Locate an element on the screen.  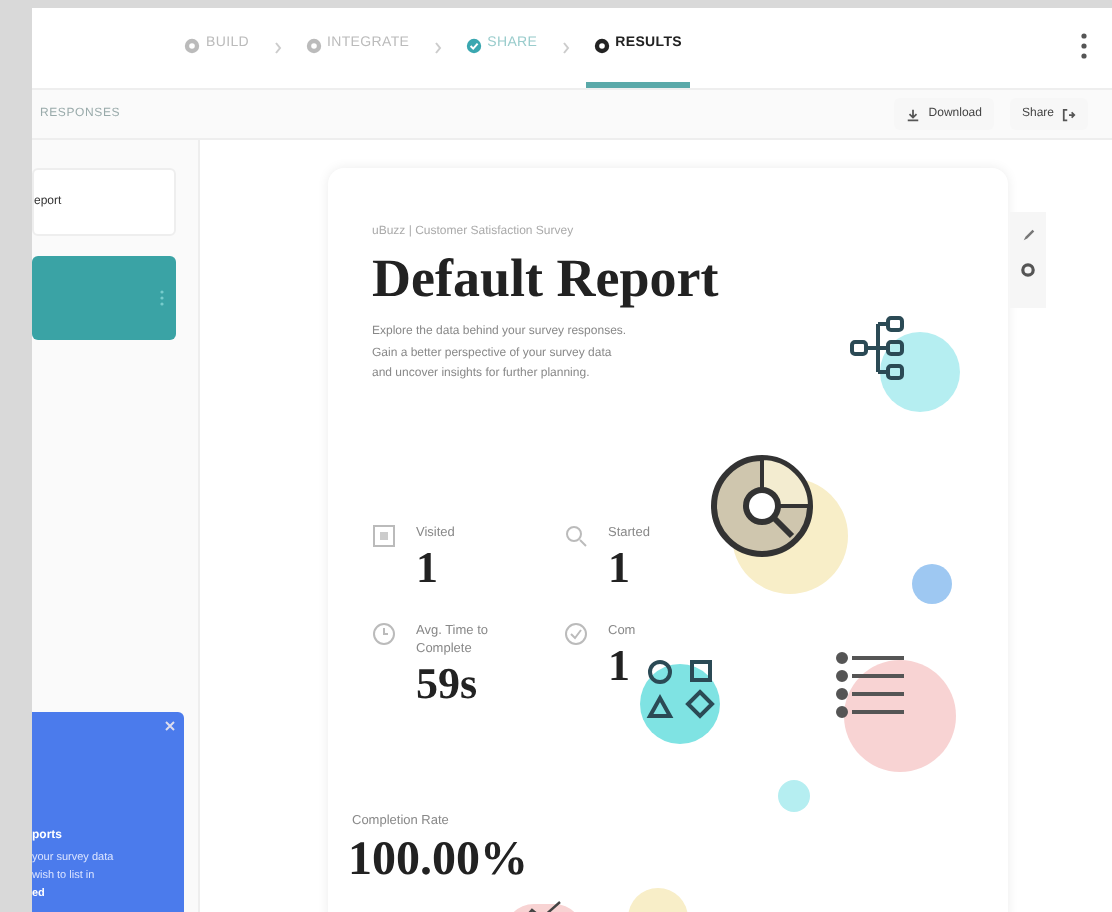
report-title: Default Report is located at coordinates (546, 278).